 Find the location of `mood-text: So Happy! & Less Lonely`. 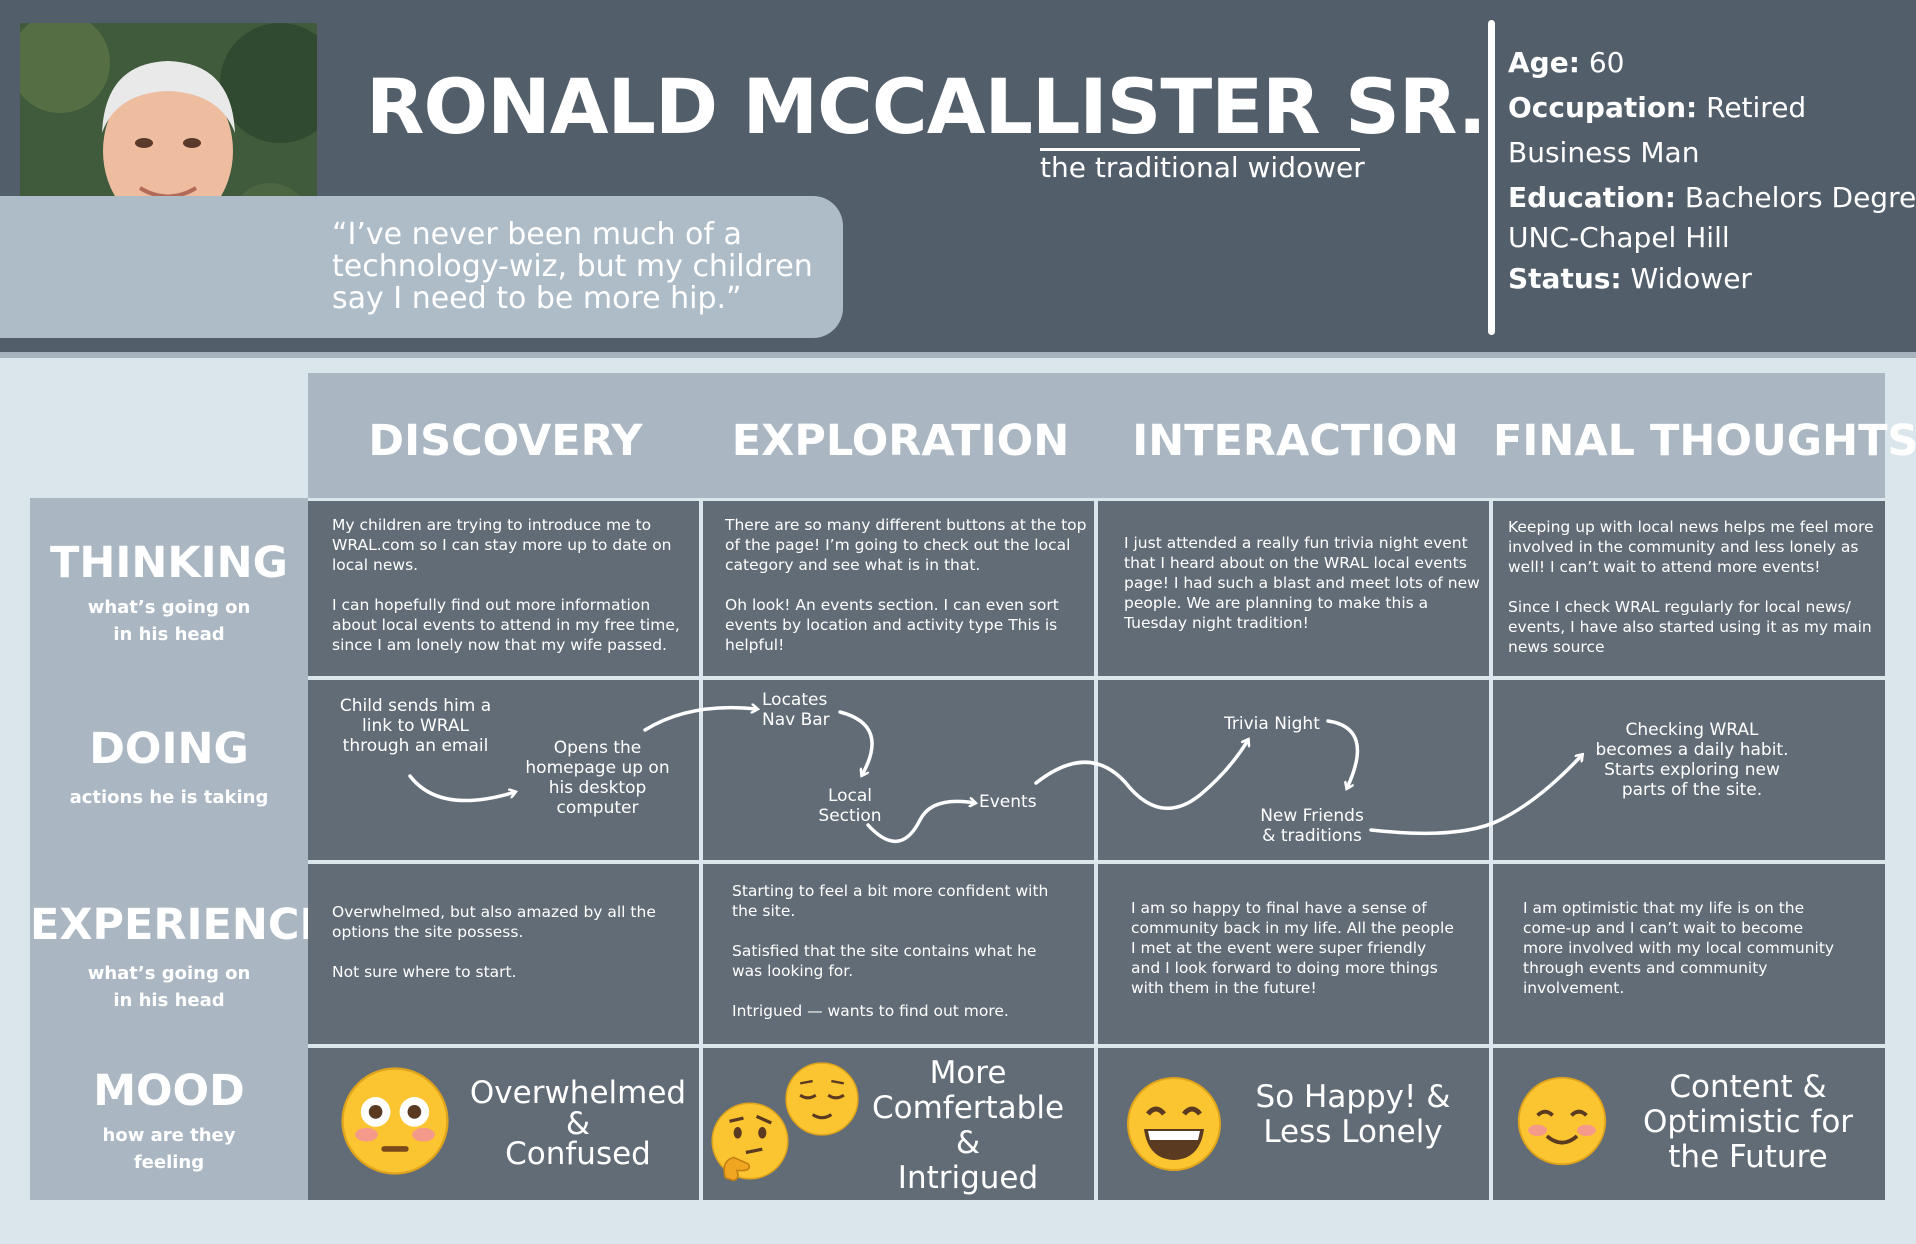

mood-text: So Happy! & Less Lonely is located at coordinates (1353, 1114).